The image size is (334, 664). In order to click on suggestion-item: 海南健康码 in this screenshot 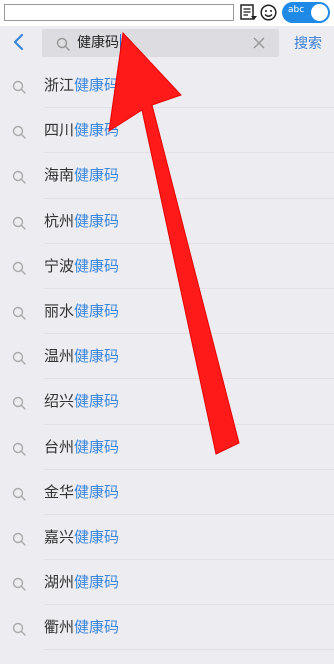, I will do `click(167, 176)`.